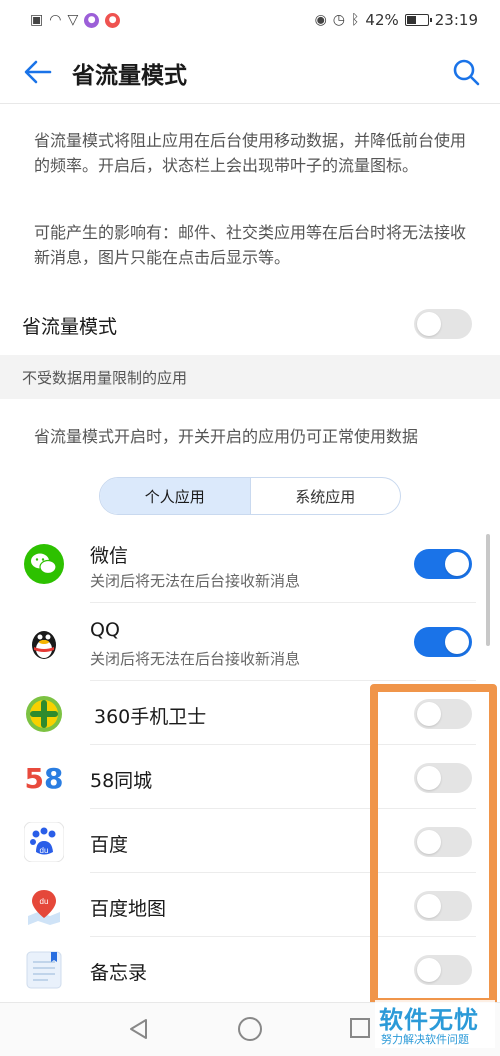 The height and width of the screenshot is (1056, 500). Describe the element at coordinates (121, 781) in the screenshot. I see `app-name: 58同城` at that location.